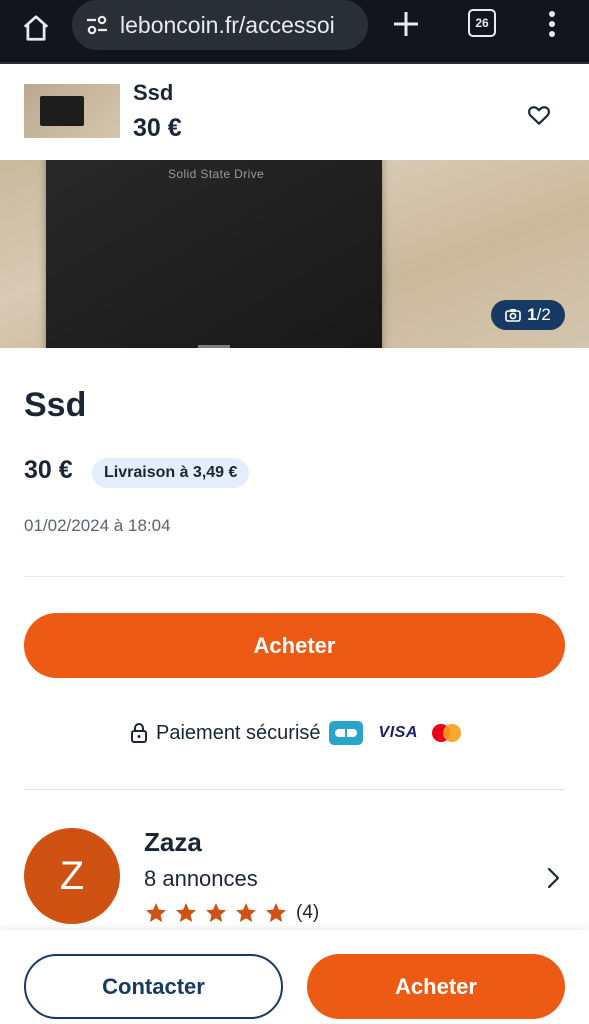  I want to click on seller-avatar: Z, so click(72, 876).